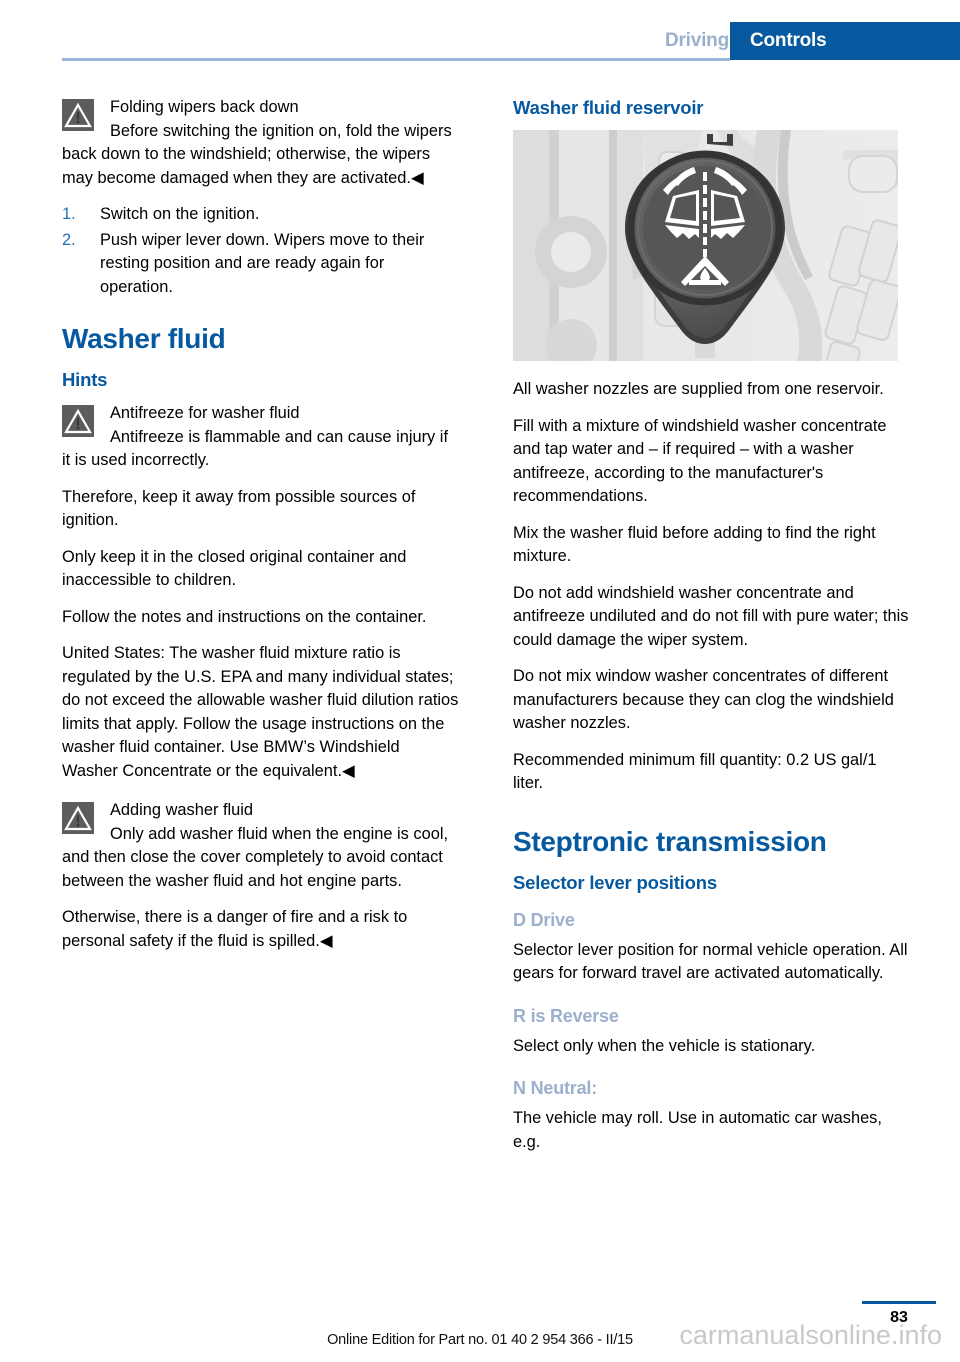  Describe the element at coordinates (180, 214) in the screenshot. I see `step-text: Switch on the ignition.` at that location.